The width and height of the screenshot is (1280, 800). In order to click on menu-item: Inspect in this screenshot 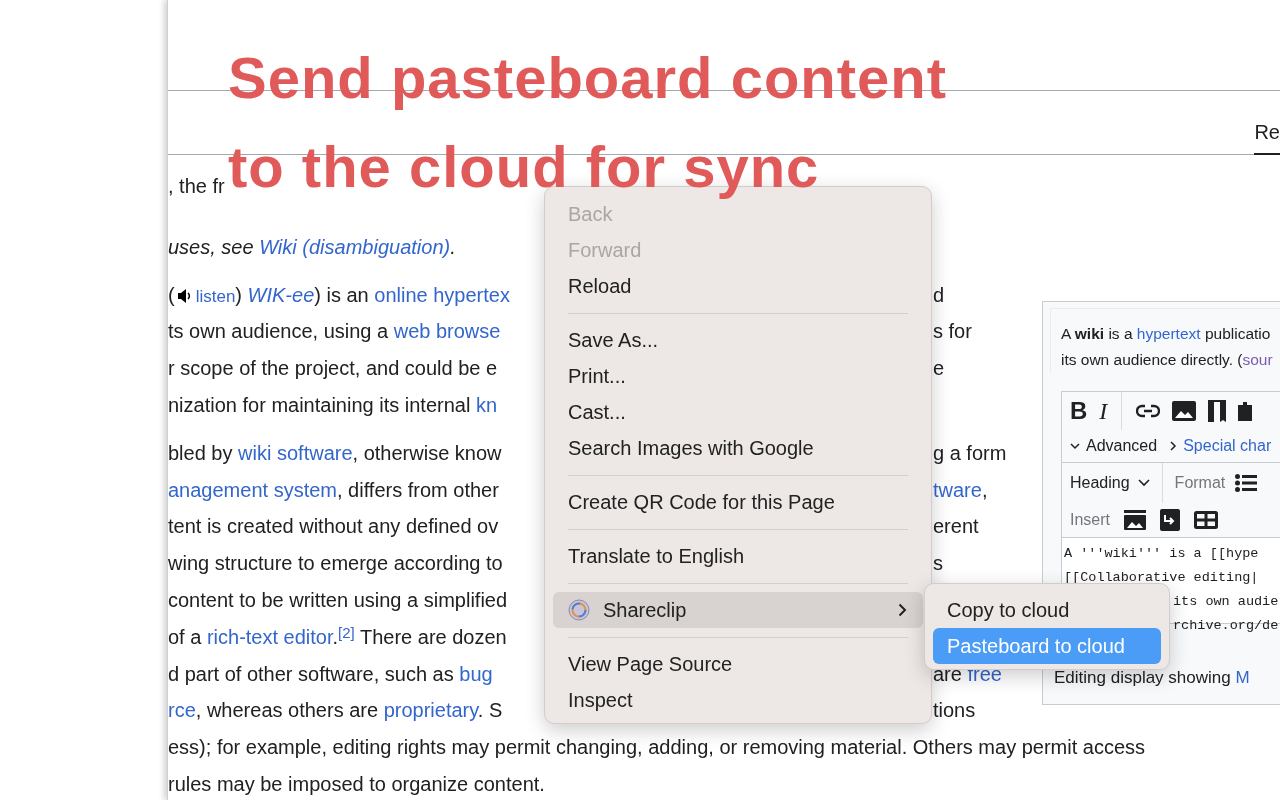, I will do `click(733, 700)`.